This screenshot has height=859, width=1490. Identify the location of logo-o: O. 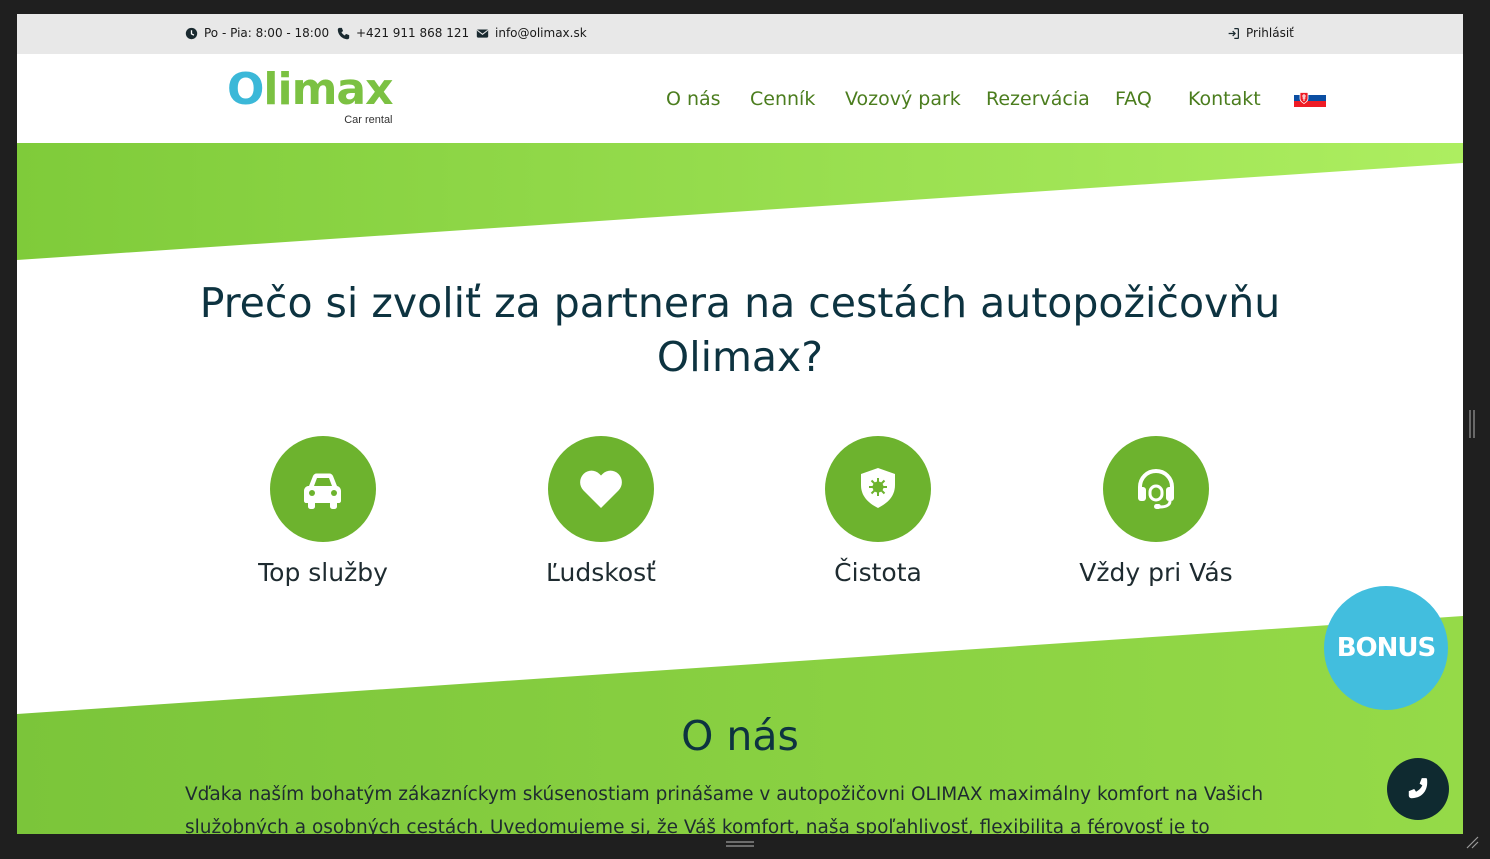
(245, 89).